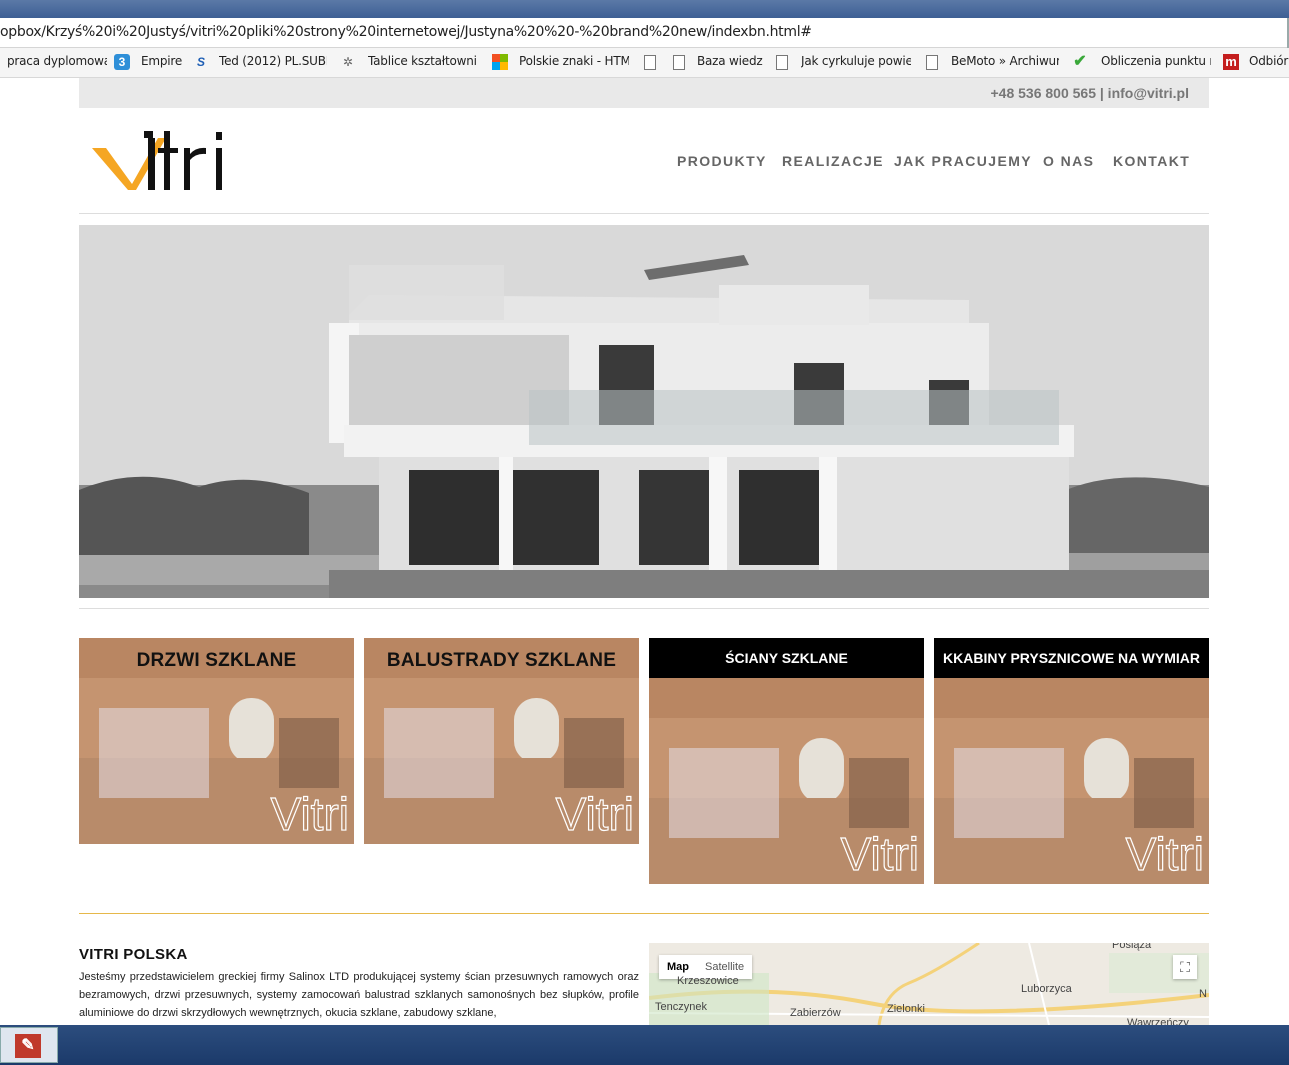  I want to click on pdf-app-icon: ✎, so click(28, 1046).